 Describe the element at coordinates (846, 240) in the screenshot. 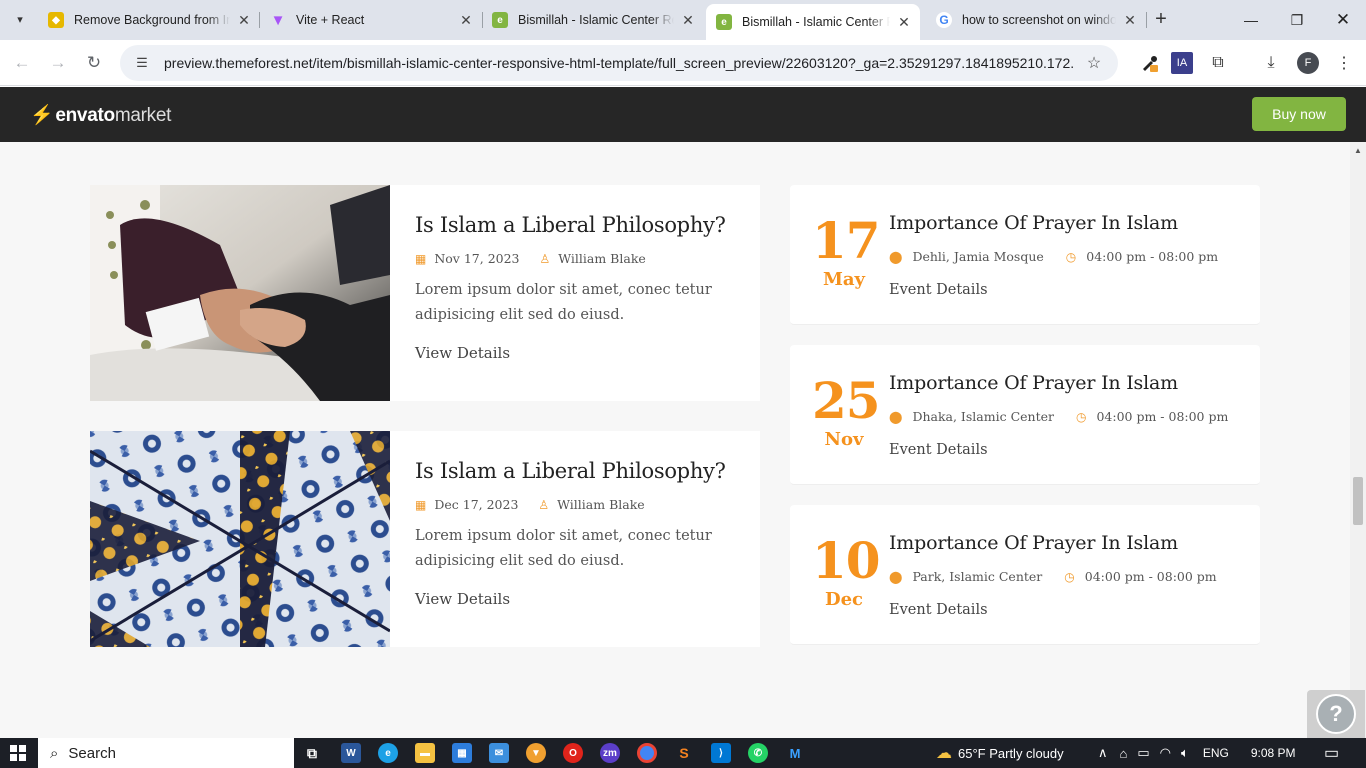

I see `event-day: 17` at that location.